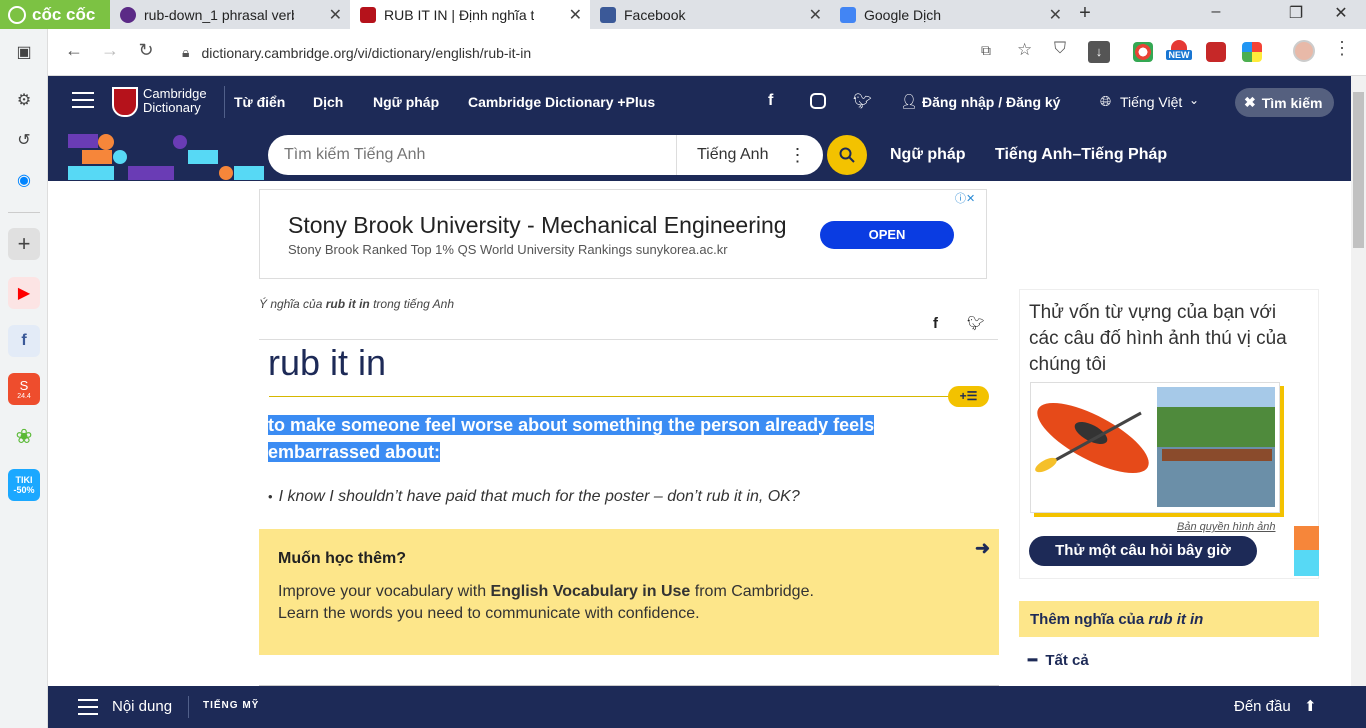  Describe the element at coordinates (88, 707) in the screenshot. I see `contents-menu-icon` at that location.